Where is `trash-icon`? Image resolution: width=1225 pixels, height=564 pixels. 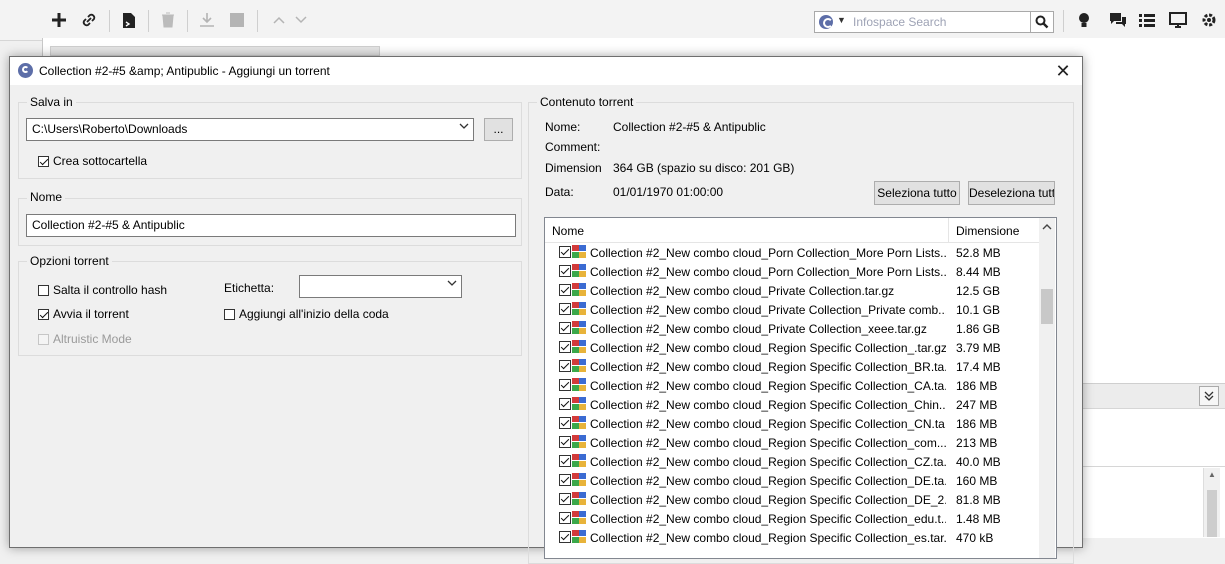 trash-icon is located at coordinates (168, 20).